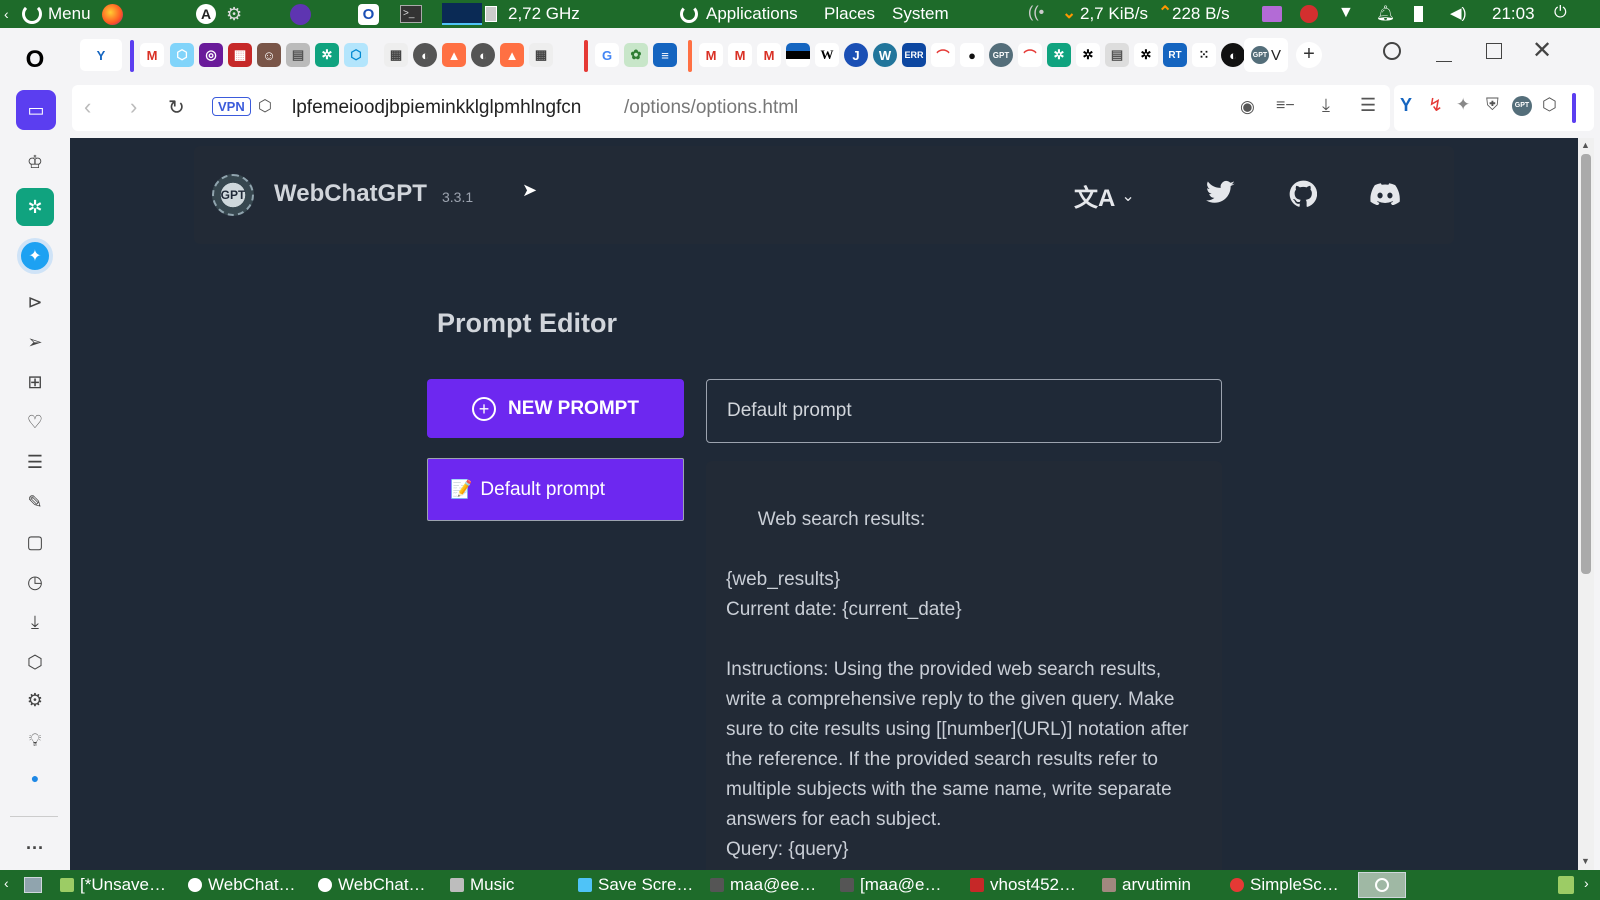 This screenshot has height=900, width=1600. What do you see at coordinates (1175, 55) in the screenshot?
I see `tab-rt-icon: RT` at bounding box center [1175, 55].